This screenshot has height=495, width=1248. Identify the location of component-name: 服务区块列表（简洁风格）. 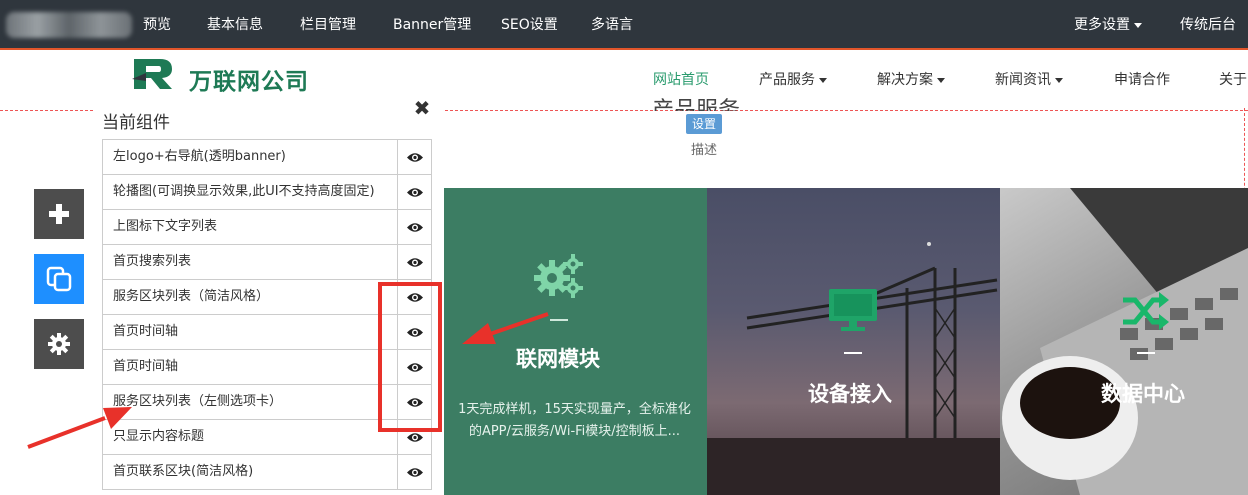
(250, 297).